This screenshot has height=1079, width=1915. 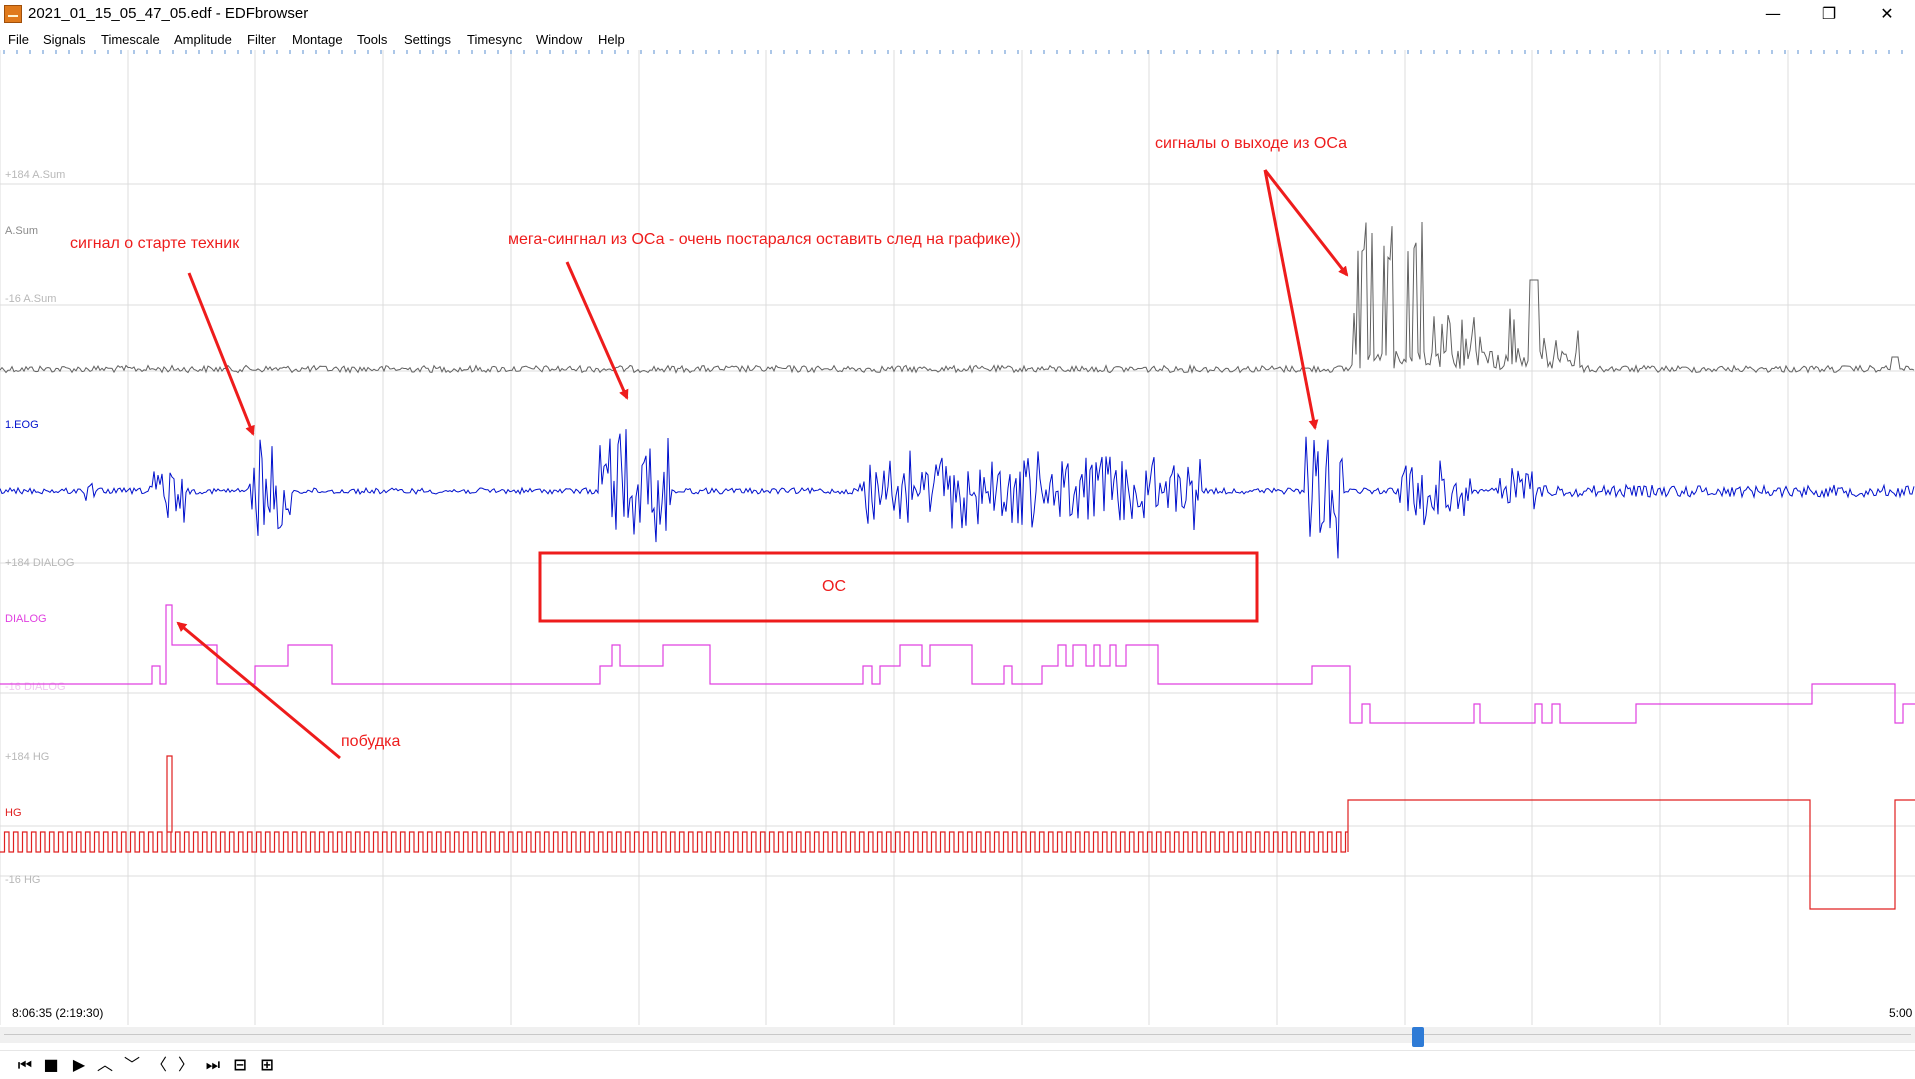 I want to click on menu-amplitude: Amplitude, so click(x=203, y=39).